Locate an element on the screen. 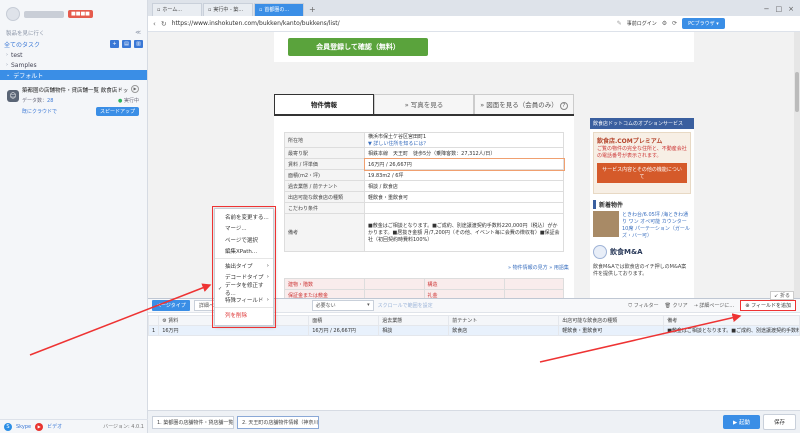  speed-up-button: スピードアップ is located at coordinates (117, 111).